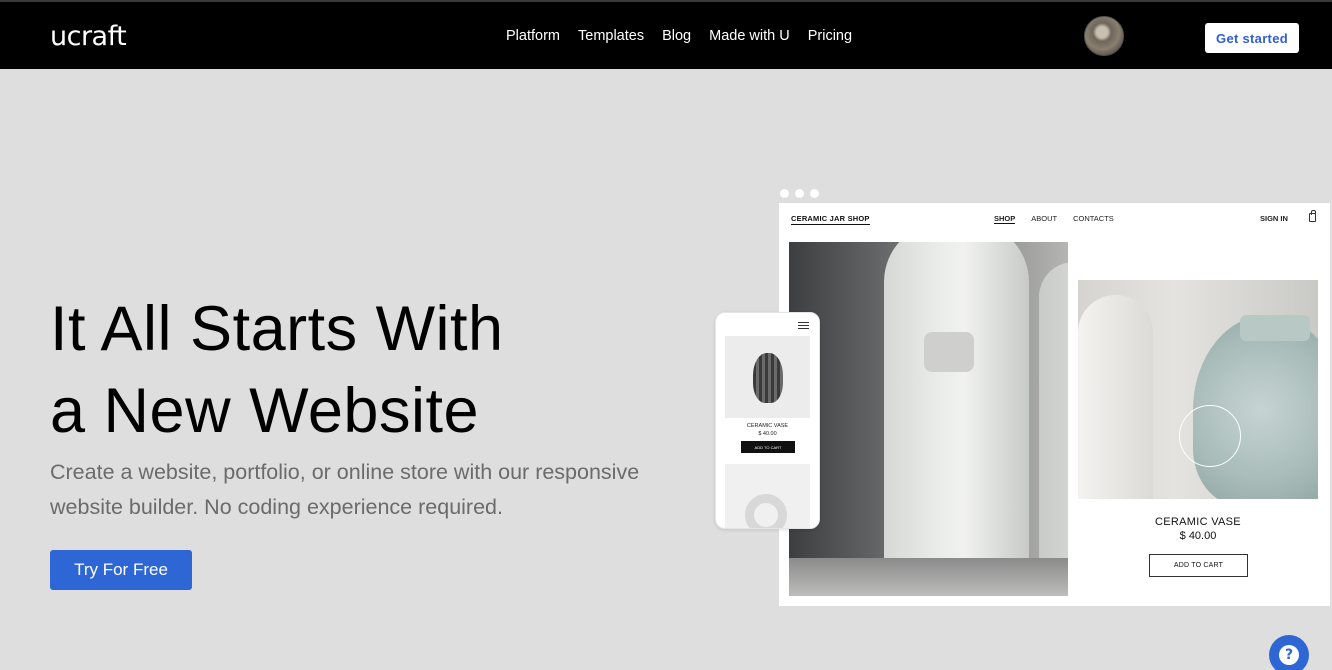 Image resolution: width=1332 pixels, height=670 pixels. What do you see at coordinates (1198, 389) in the screenshot?
I see `vase-product-photo` at bounding box center [1198, 389].